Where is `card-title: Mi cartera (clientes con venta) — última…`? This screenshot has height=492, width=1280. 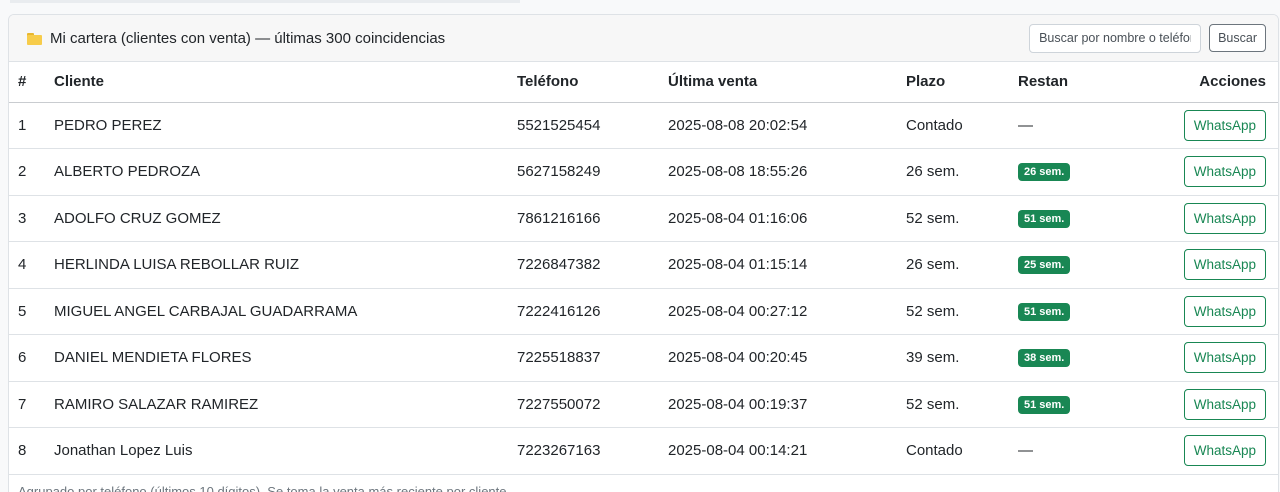
card-title: Mi cartera (clientes con venta) — última… is located at coordinates (248, 38).